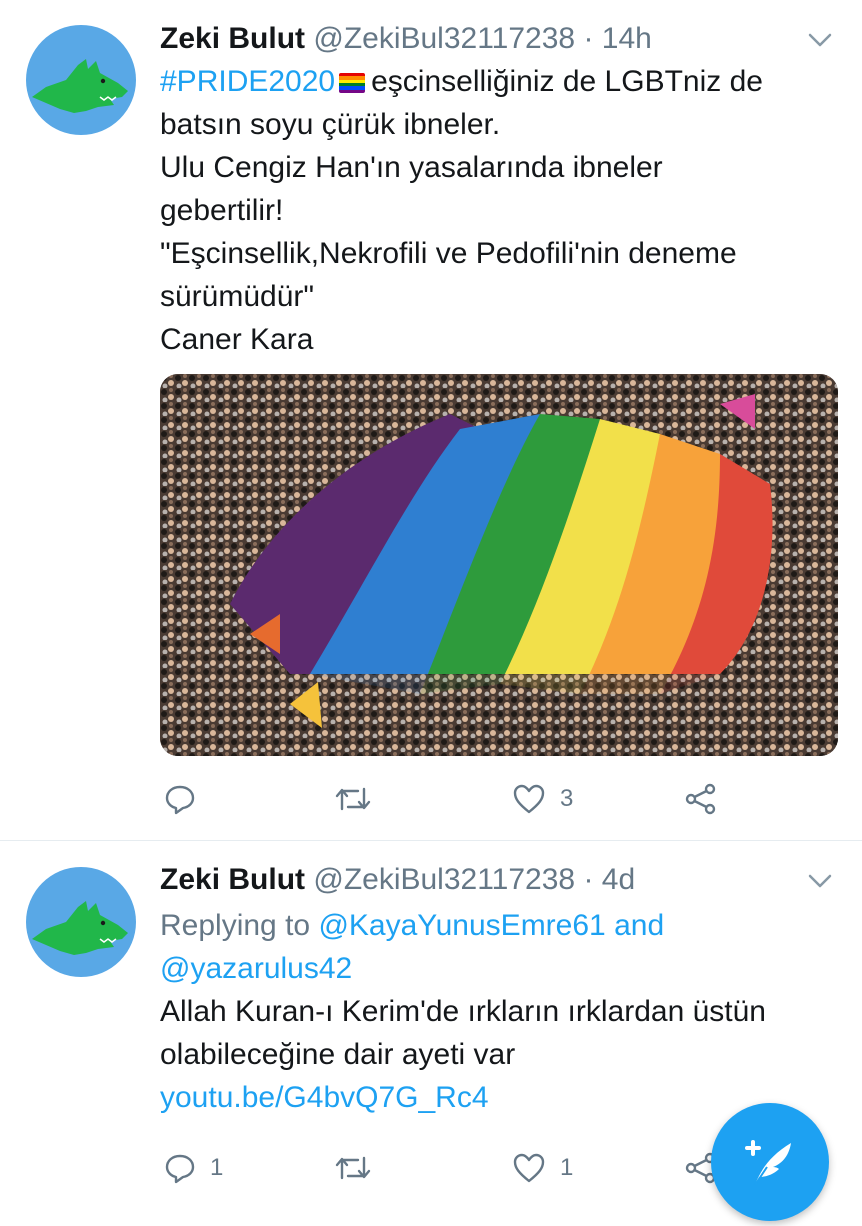 This screenshot has height=1226, width=862. I want to click on tweet-header: Zeki Bulut @ZekiBul32117238 · 4d, so click(491, 880).